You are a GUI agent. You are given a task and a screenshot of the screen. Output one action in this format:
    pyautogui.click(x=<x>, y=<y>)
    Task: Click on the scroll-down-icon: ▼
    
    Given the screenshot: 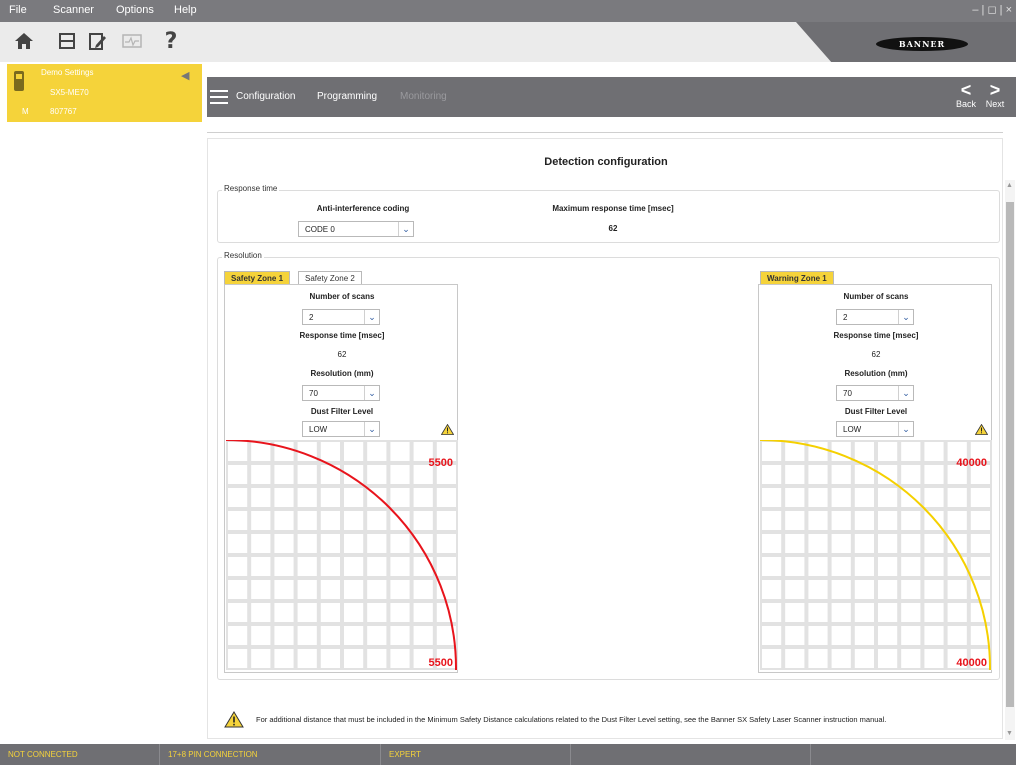 What is the action you would take?
    pyautogui.click(x=1009, y=733)
    